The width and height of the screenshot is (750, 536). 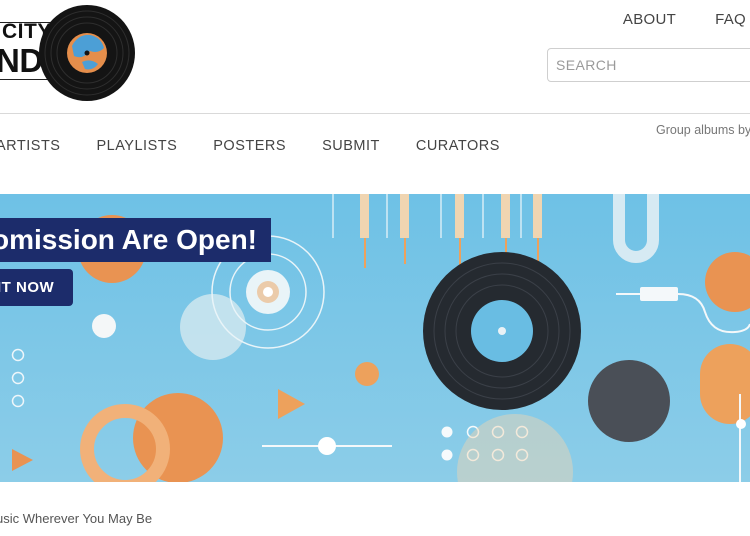 I want to click on site-logo: CITY NDS, so click(x=70, y=52).